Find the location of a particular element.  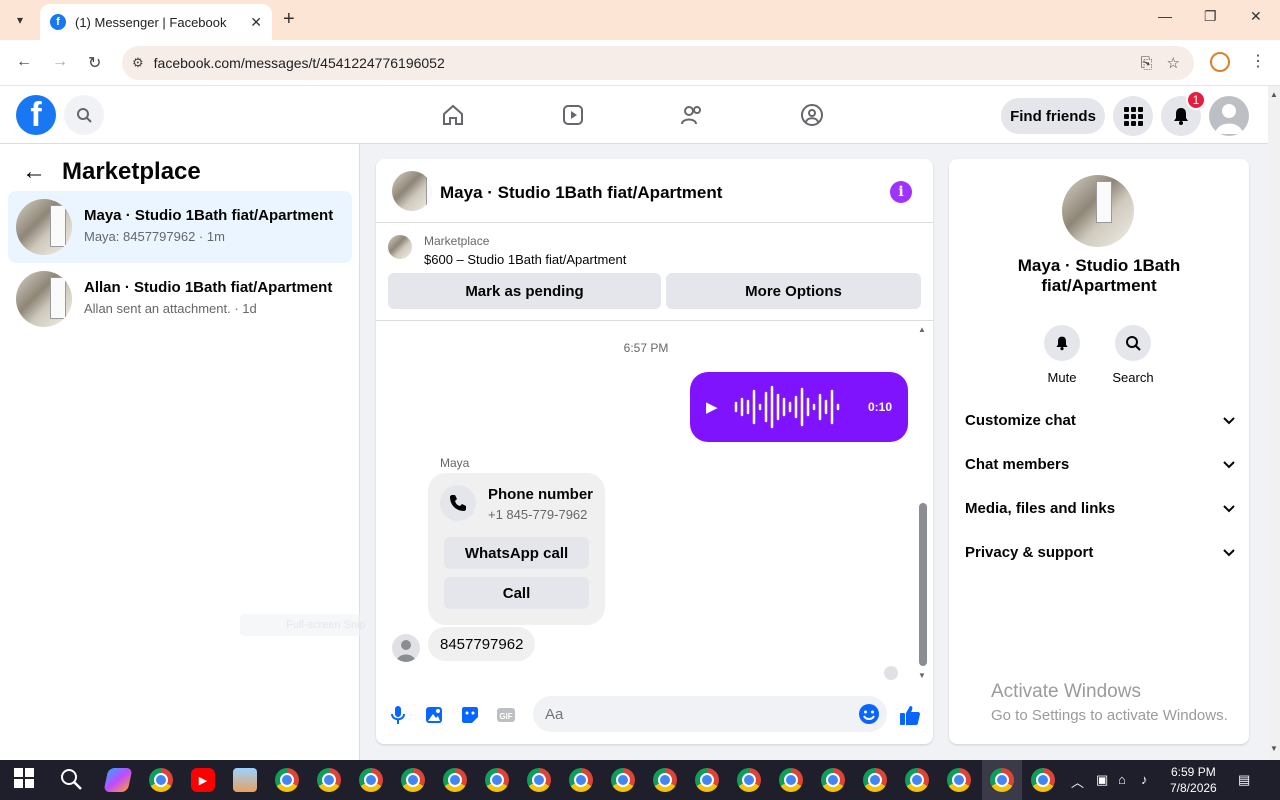

tab-search-dropdown: ▾ is located at coordinates (20, 20).